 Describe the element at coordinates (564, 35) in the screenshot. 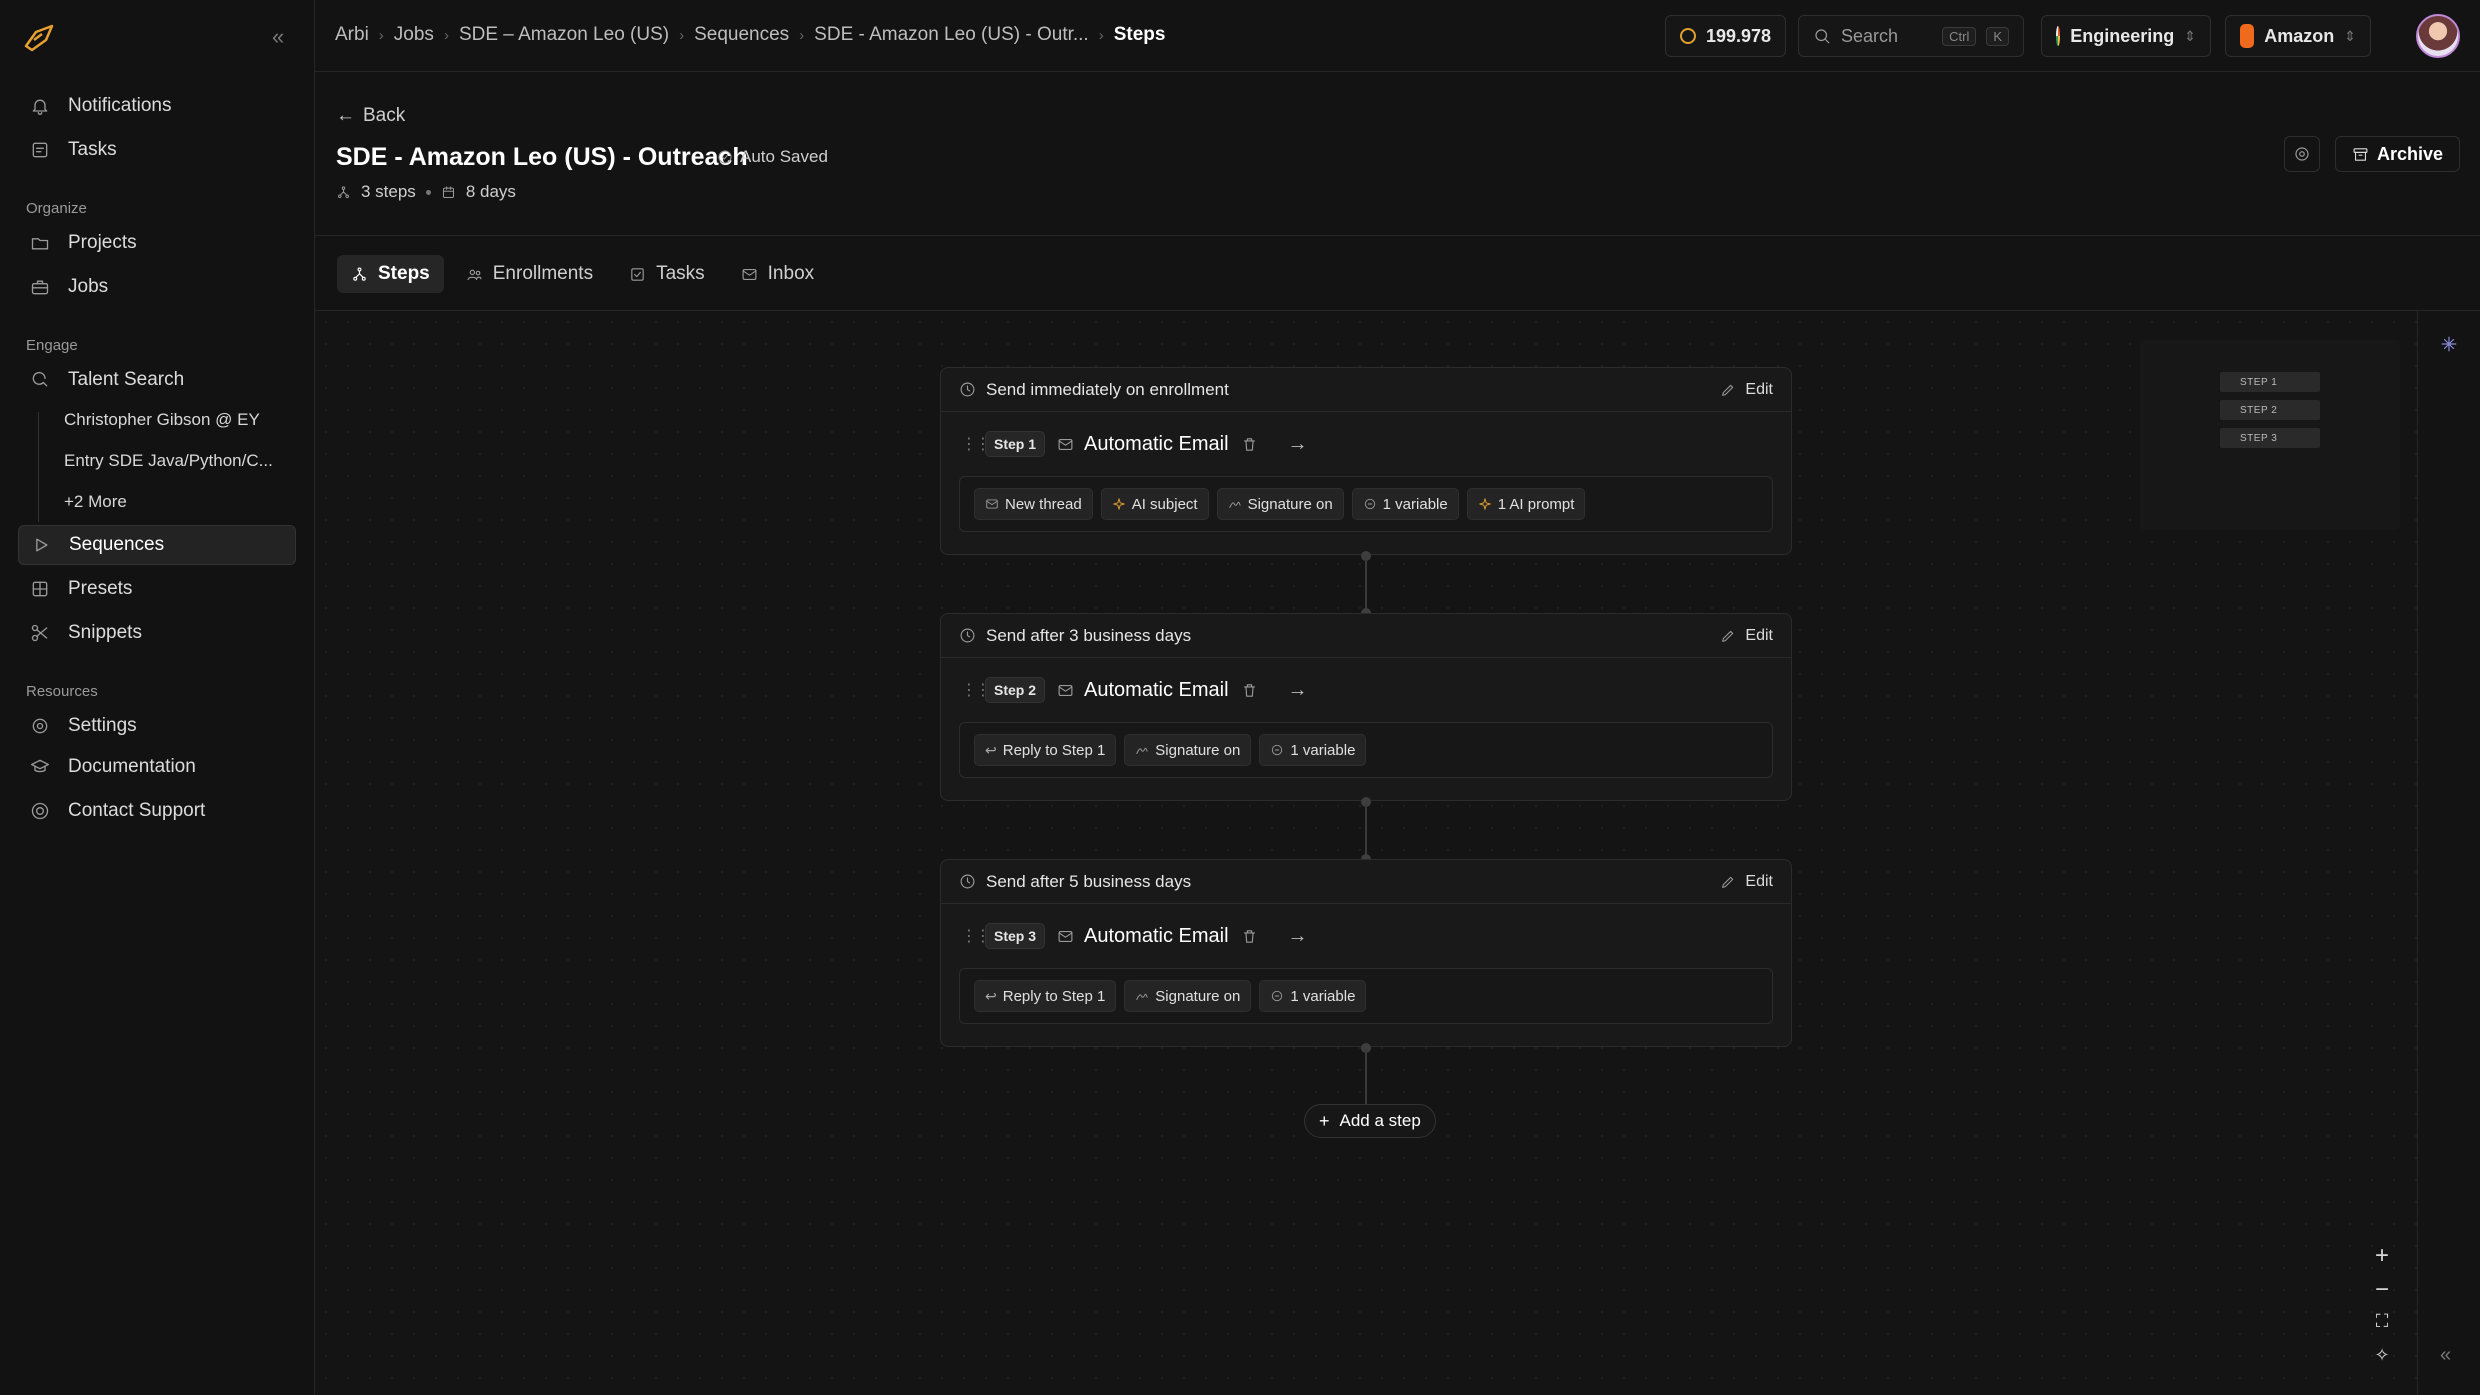

I see `breadcrumb-item: SDE – Amazon Leo (US)` at that location.